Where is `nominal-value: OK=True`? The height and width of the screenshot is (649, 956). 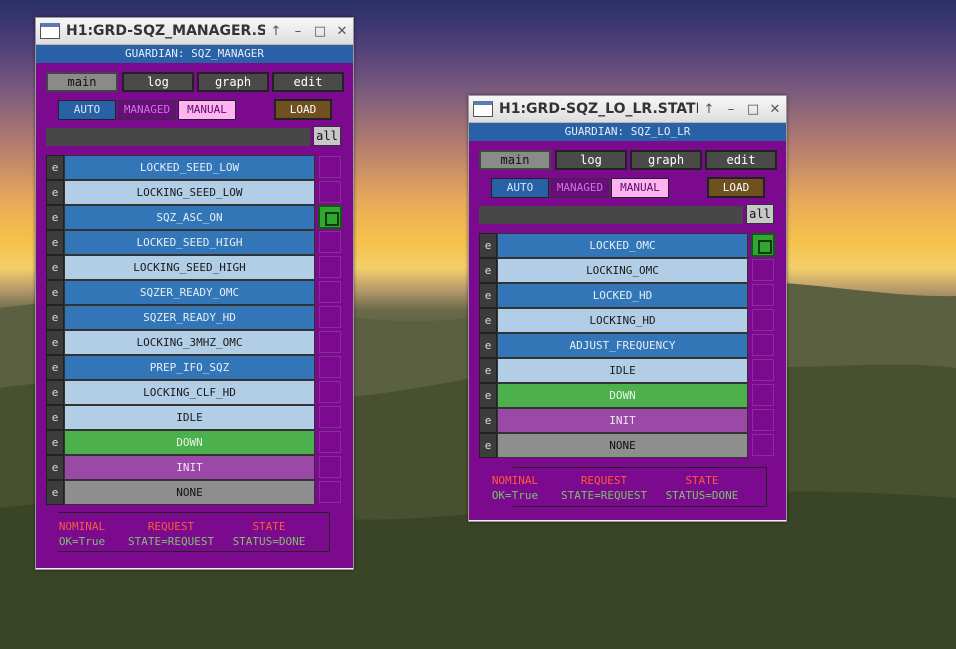 nominal-value: OK=True is located at coordinates (515, 495).